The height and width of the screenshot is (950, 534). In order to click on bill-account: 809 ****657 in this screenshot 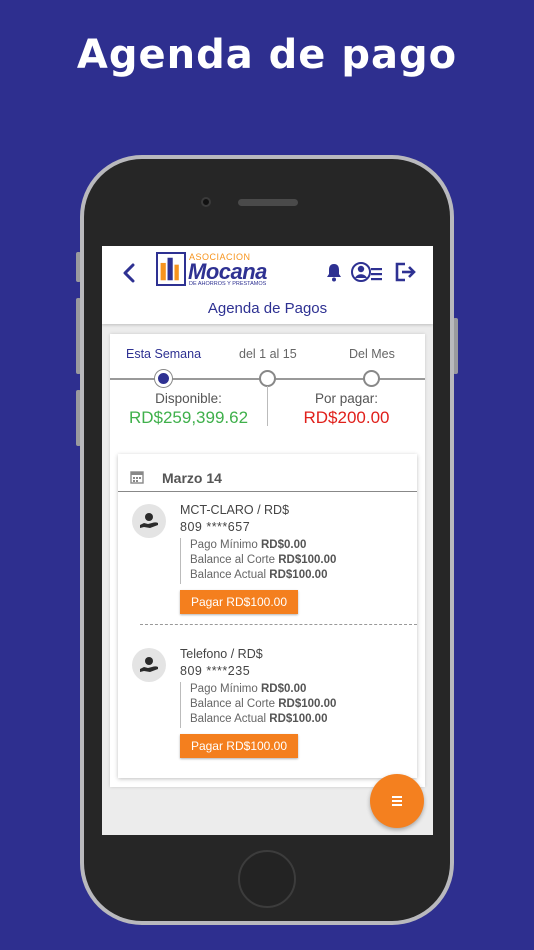, I will do `click(215, 527)`.